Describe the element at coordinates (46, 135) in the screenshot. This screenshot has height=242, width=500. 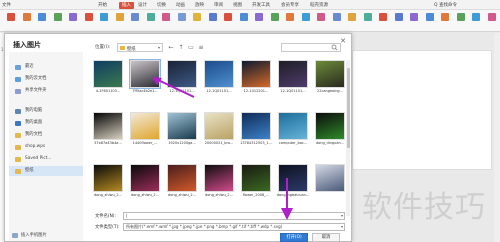
I see `place-item: 我的文档` at that location.